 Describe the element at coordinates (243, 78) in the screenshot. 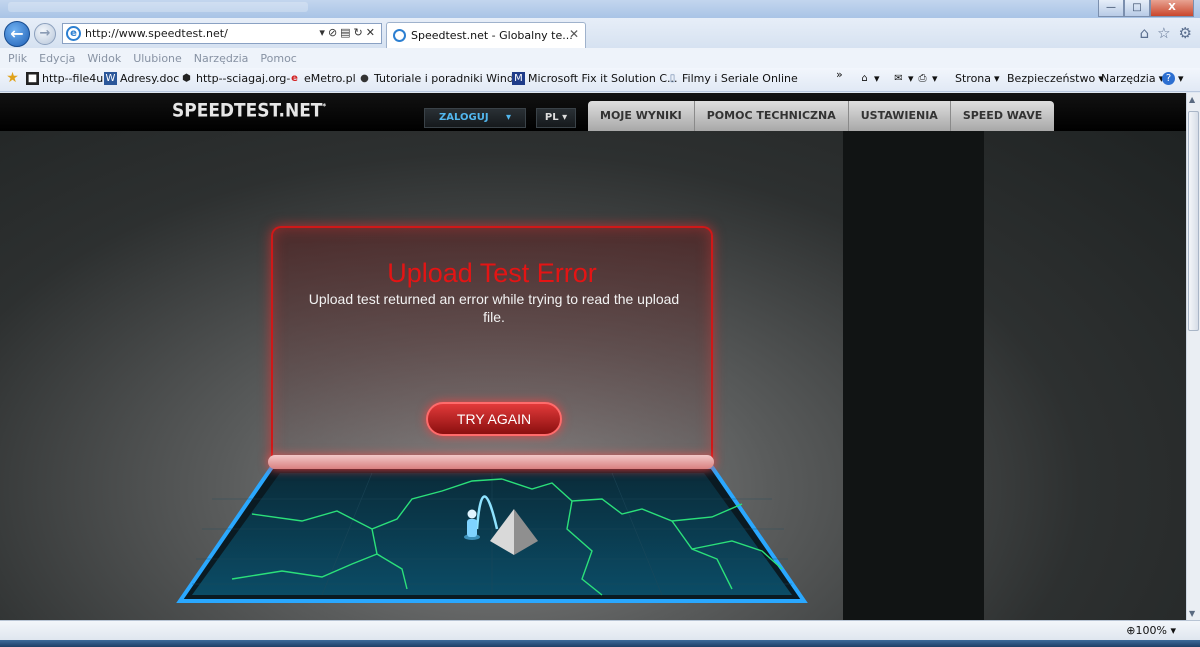

I see `fav-label: http--sciagaj.org-` at that location.